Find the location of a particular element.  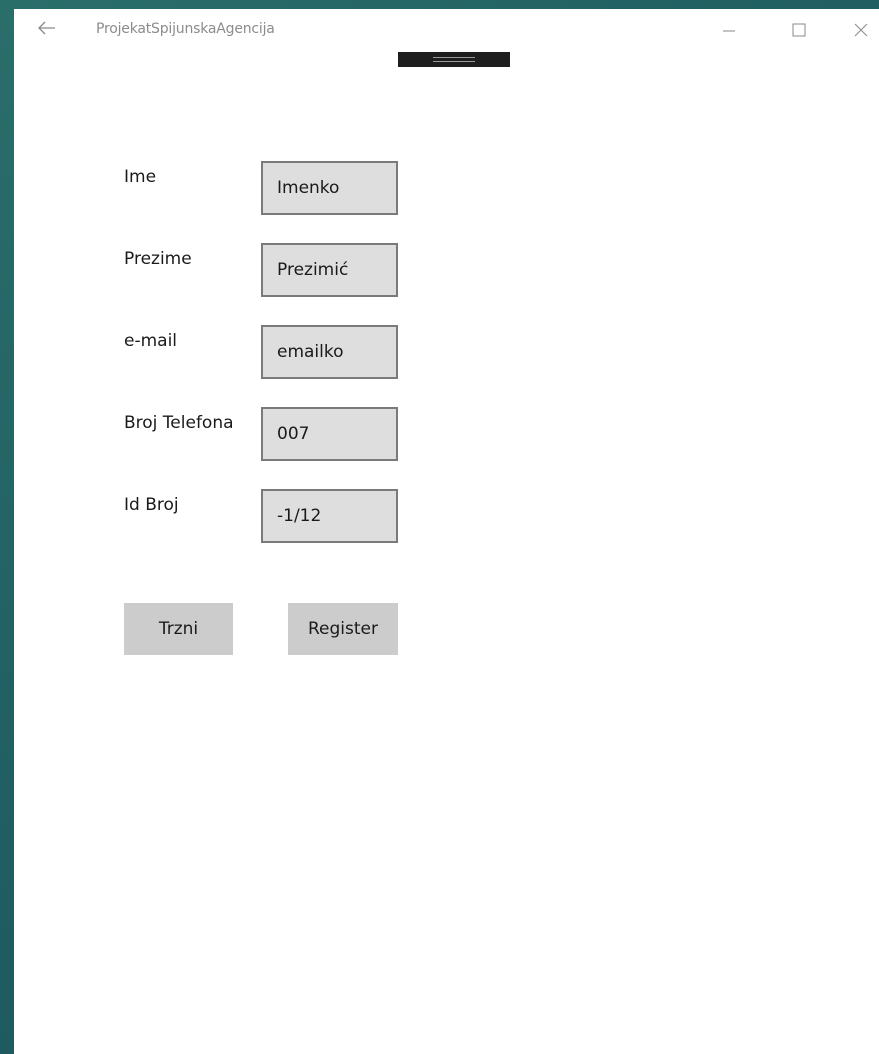

prezime-input is located at coordinates (329, 270).